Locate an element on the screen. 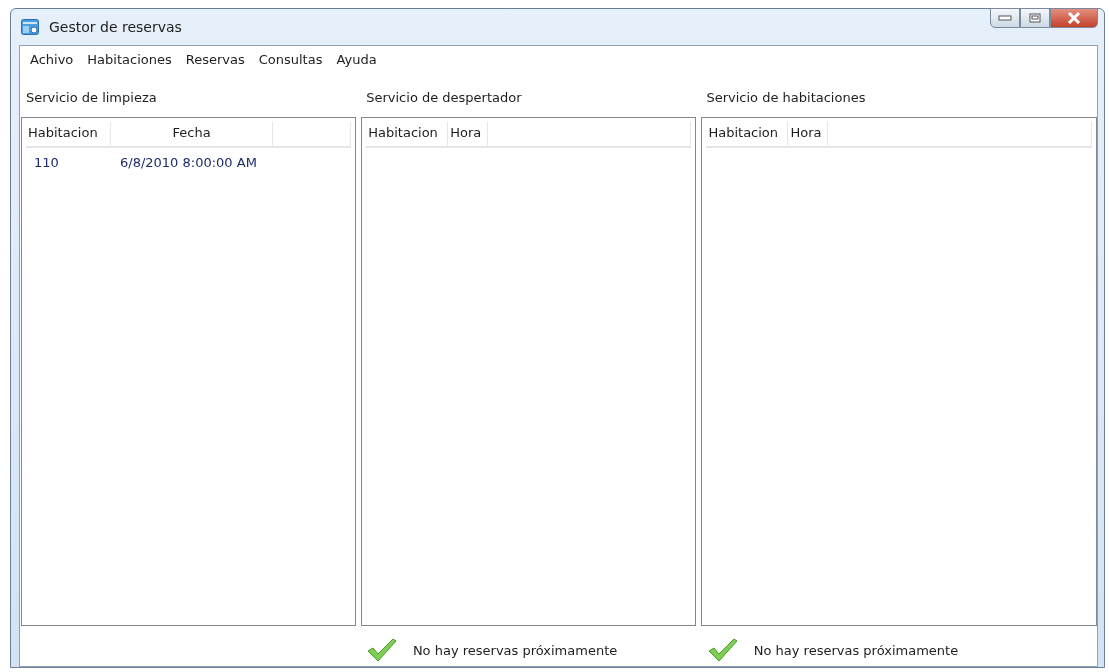 The image size is (1109, 672). menu-item: Reservas is located at coordinates (216, 61).